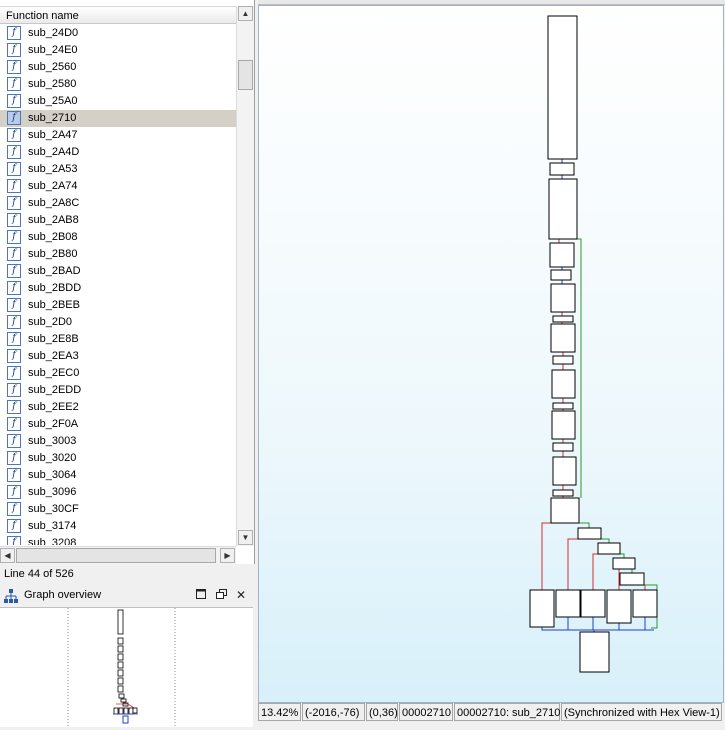 This screenshot has height=730, width=725. I want to click on function-list-item: f sub_2710, so click(118, 118).